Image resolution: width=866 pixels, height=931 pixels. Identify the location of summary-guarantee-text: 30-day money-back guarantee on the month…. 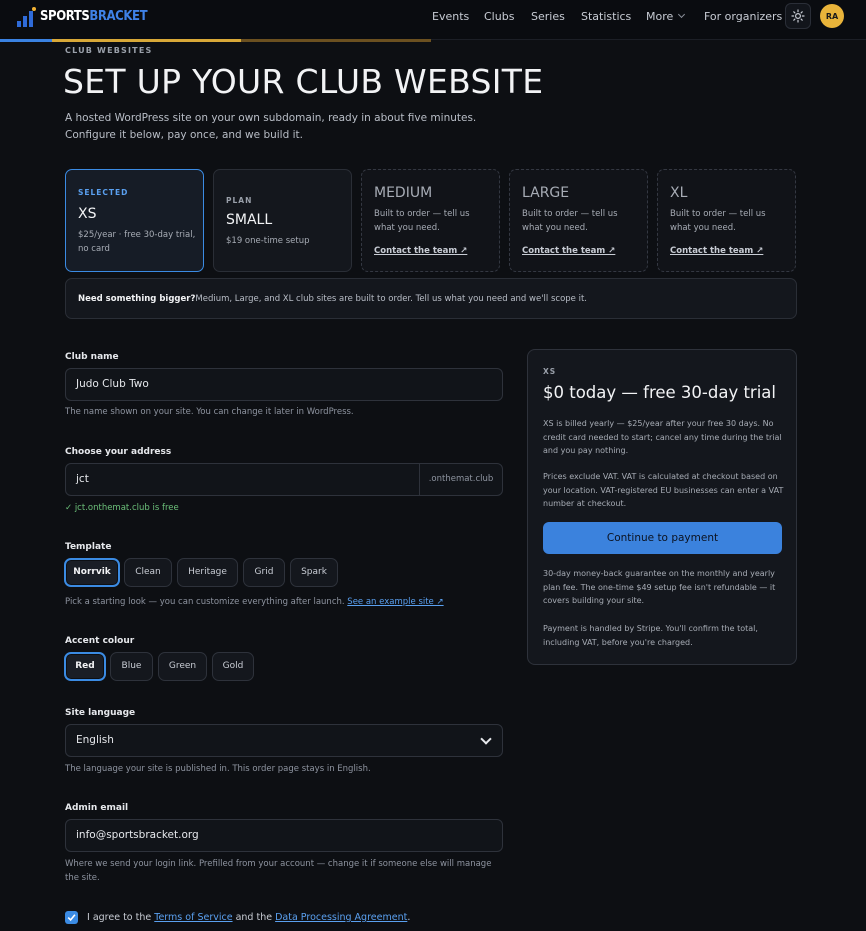
(659, 587).